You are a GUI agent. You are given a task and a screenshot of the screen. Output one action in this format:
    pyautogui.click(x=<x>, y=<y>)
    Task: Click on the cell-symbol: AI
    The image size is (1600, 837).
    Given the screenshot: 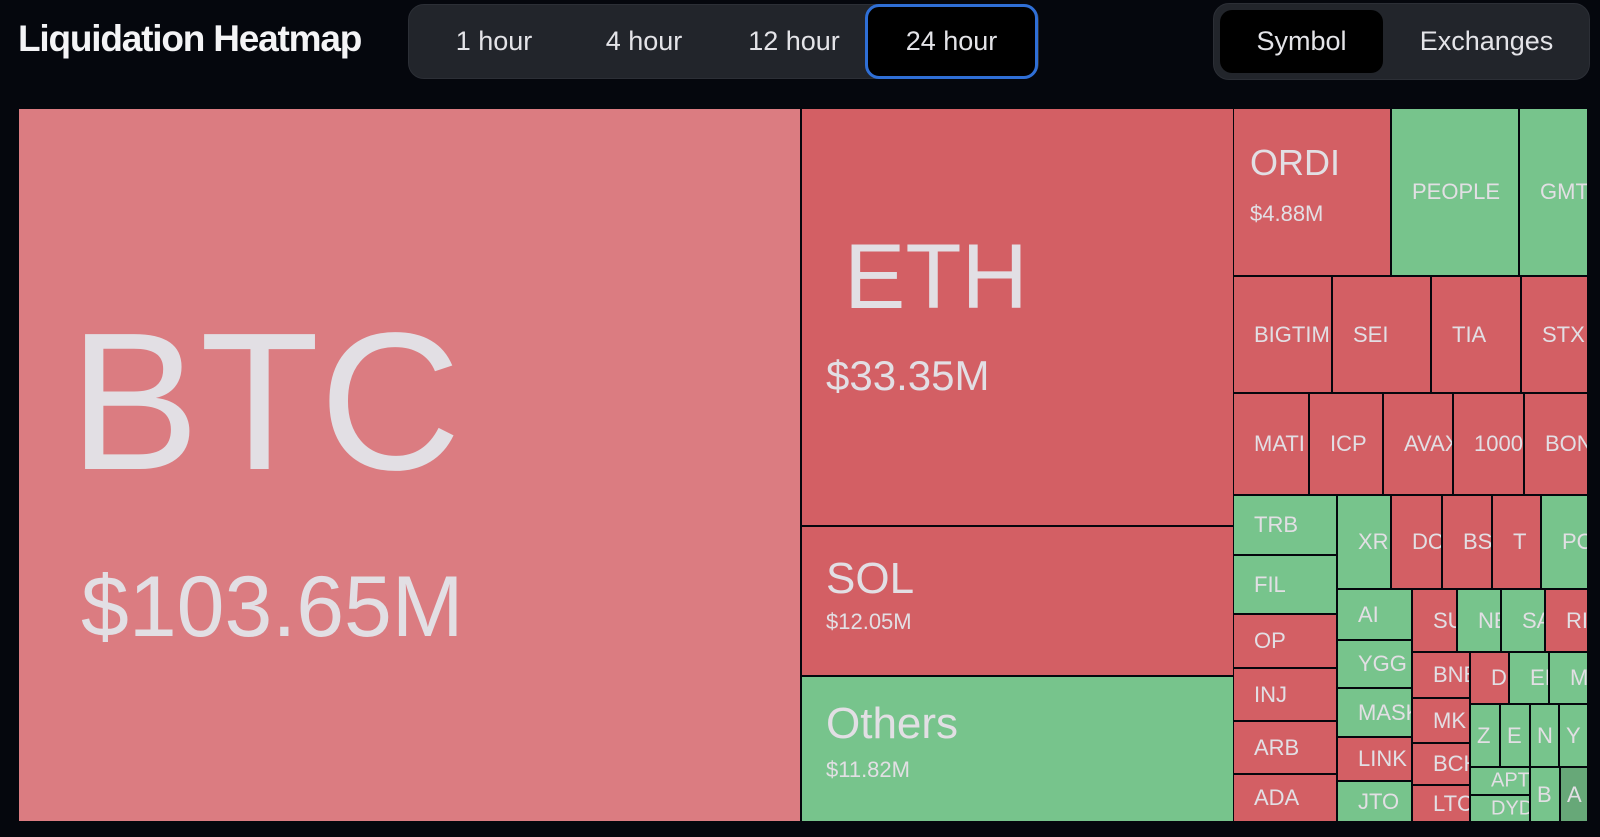 What is the action you would take?
    pyautogui.click(x=1368, y=614)
    